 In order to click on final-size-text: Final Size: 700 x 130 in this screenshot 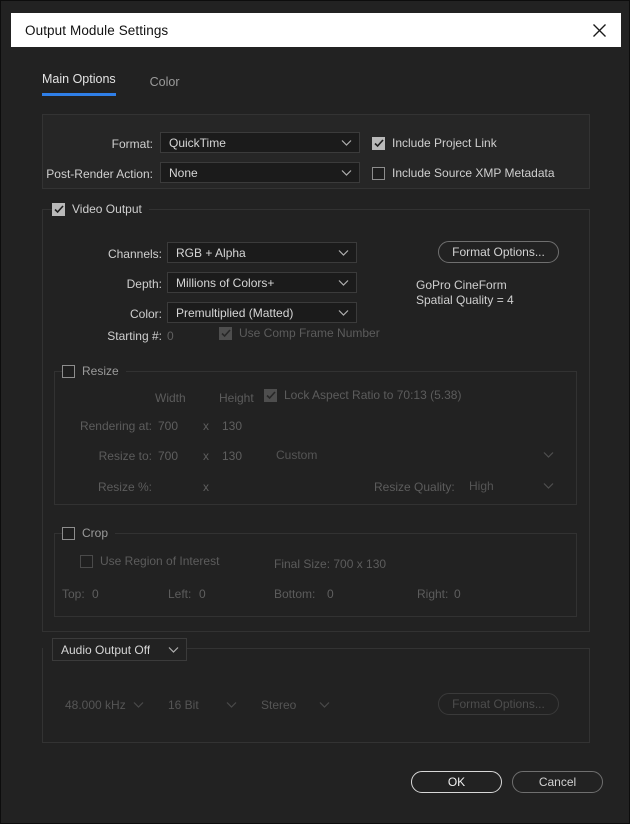, I will do `click(330, 564)`.